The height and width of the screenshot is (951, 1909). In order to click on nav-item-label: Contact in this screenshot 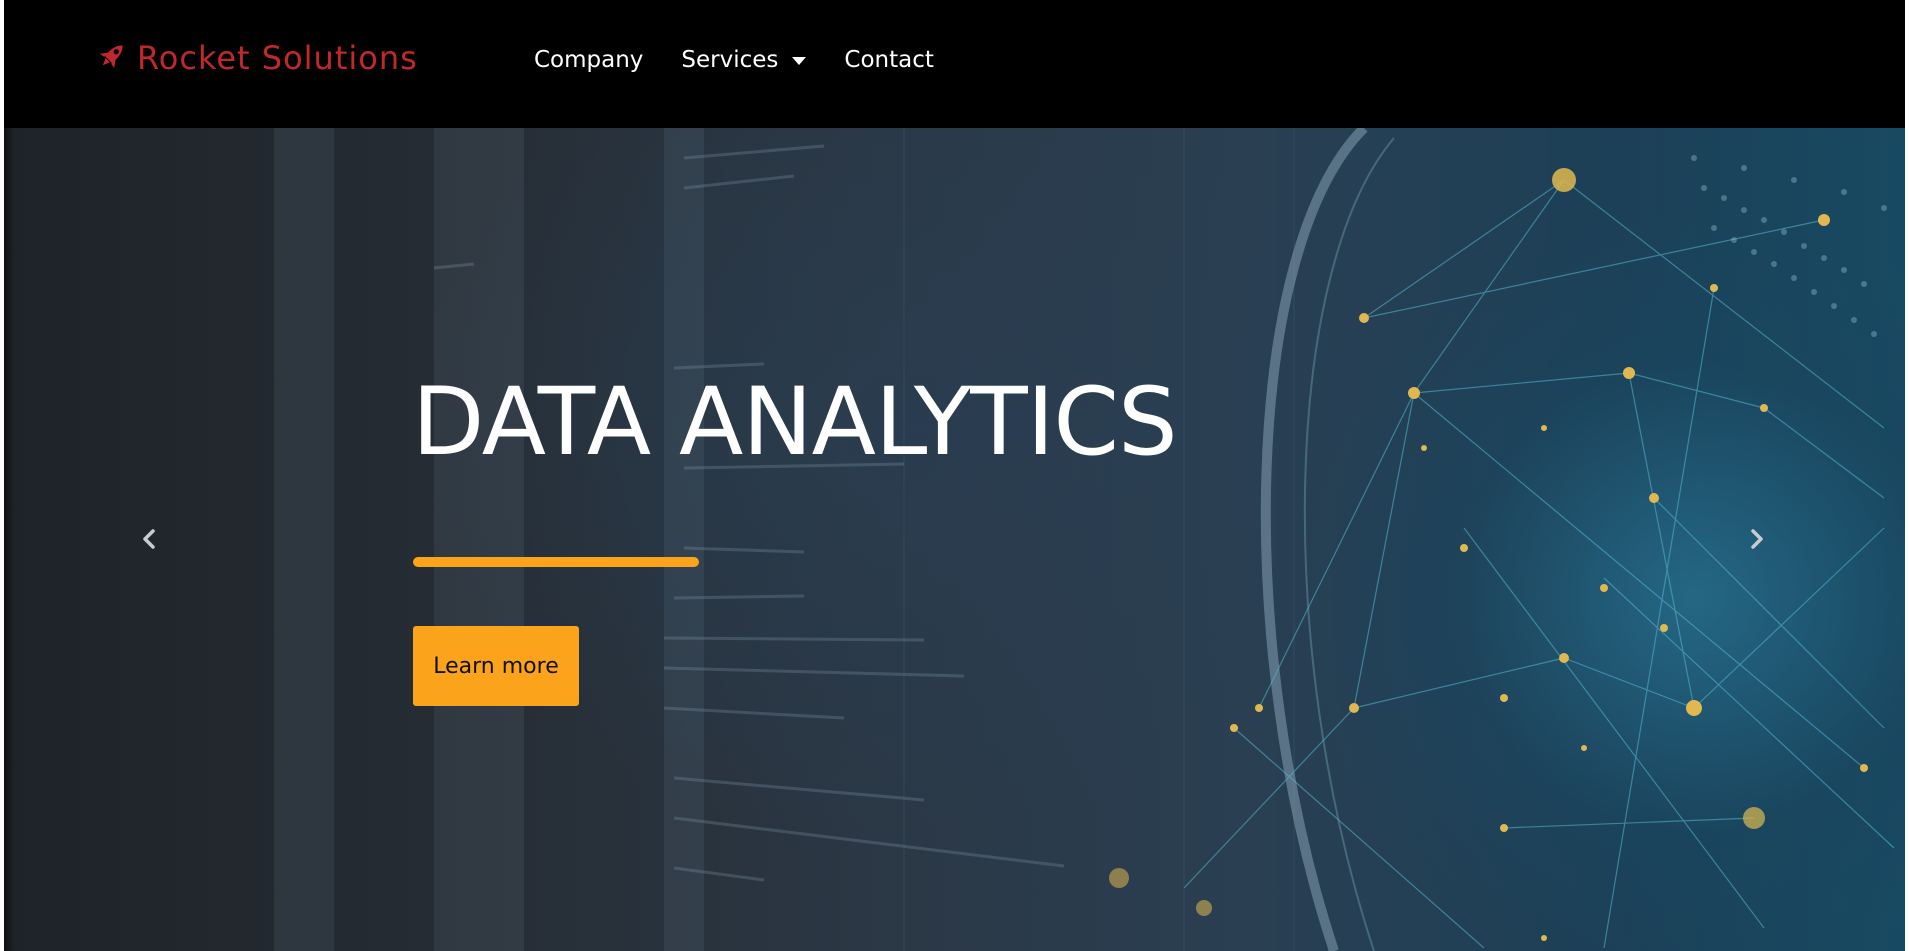, I will do `click(889, 60)`.